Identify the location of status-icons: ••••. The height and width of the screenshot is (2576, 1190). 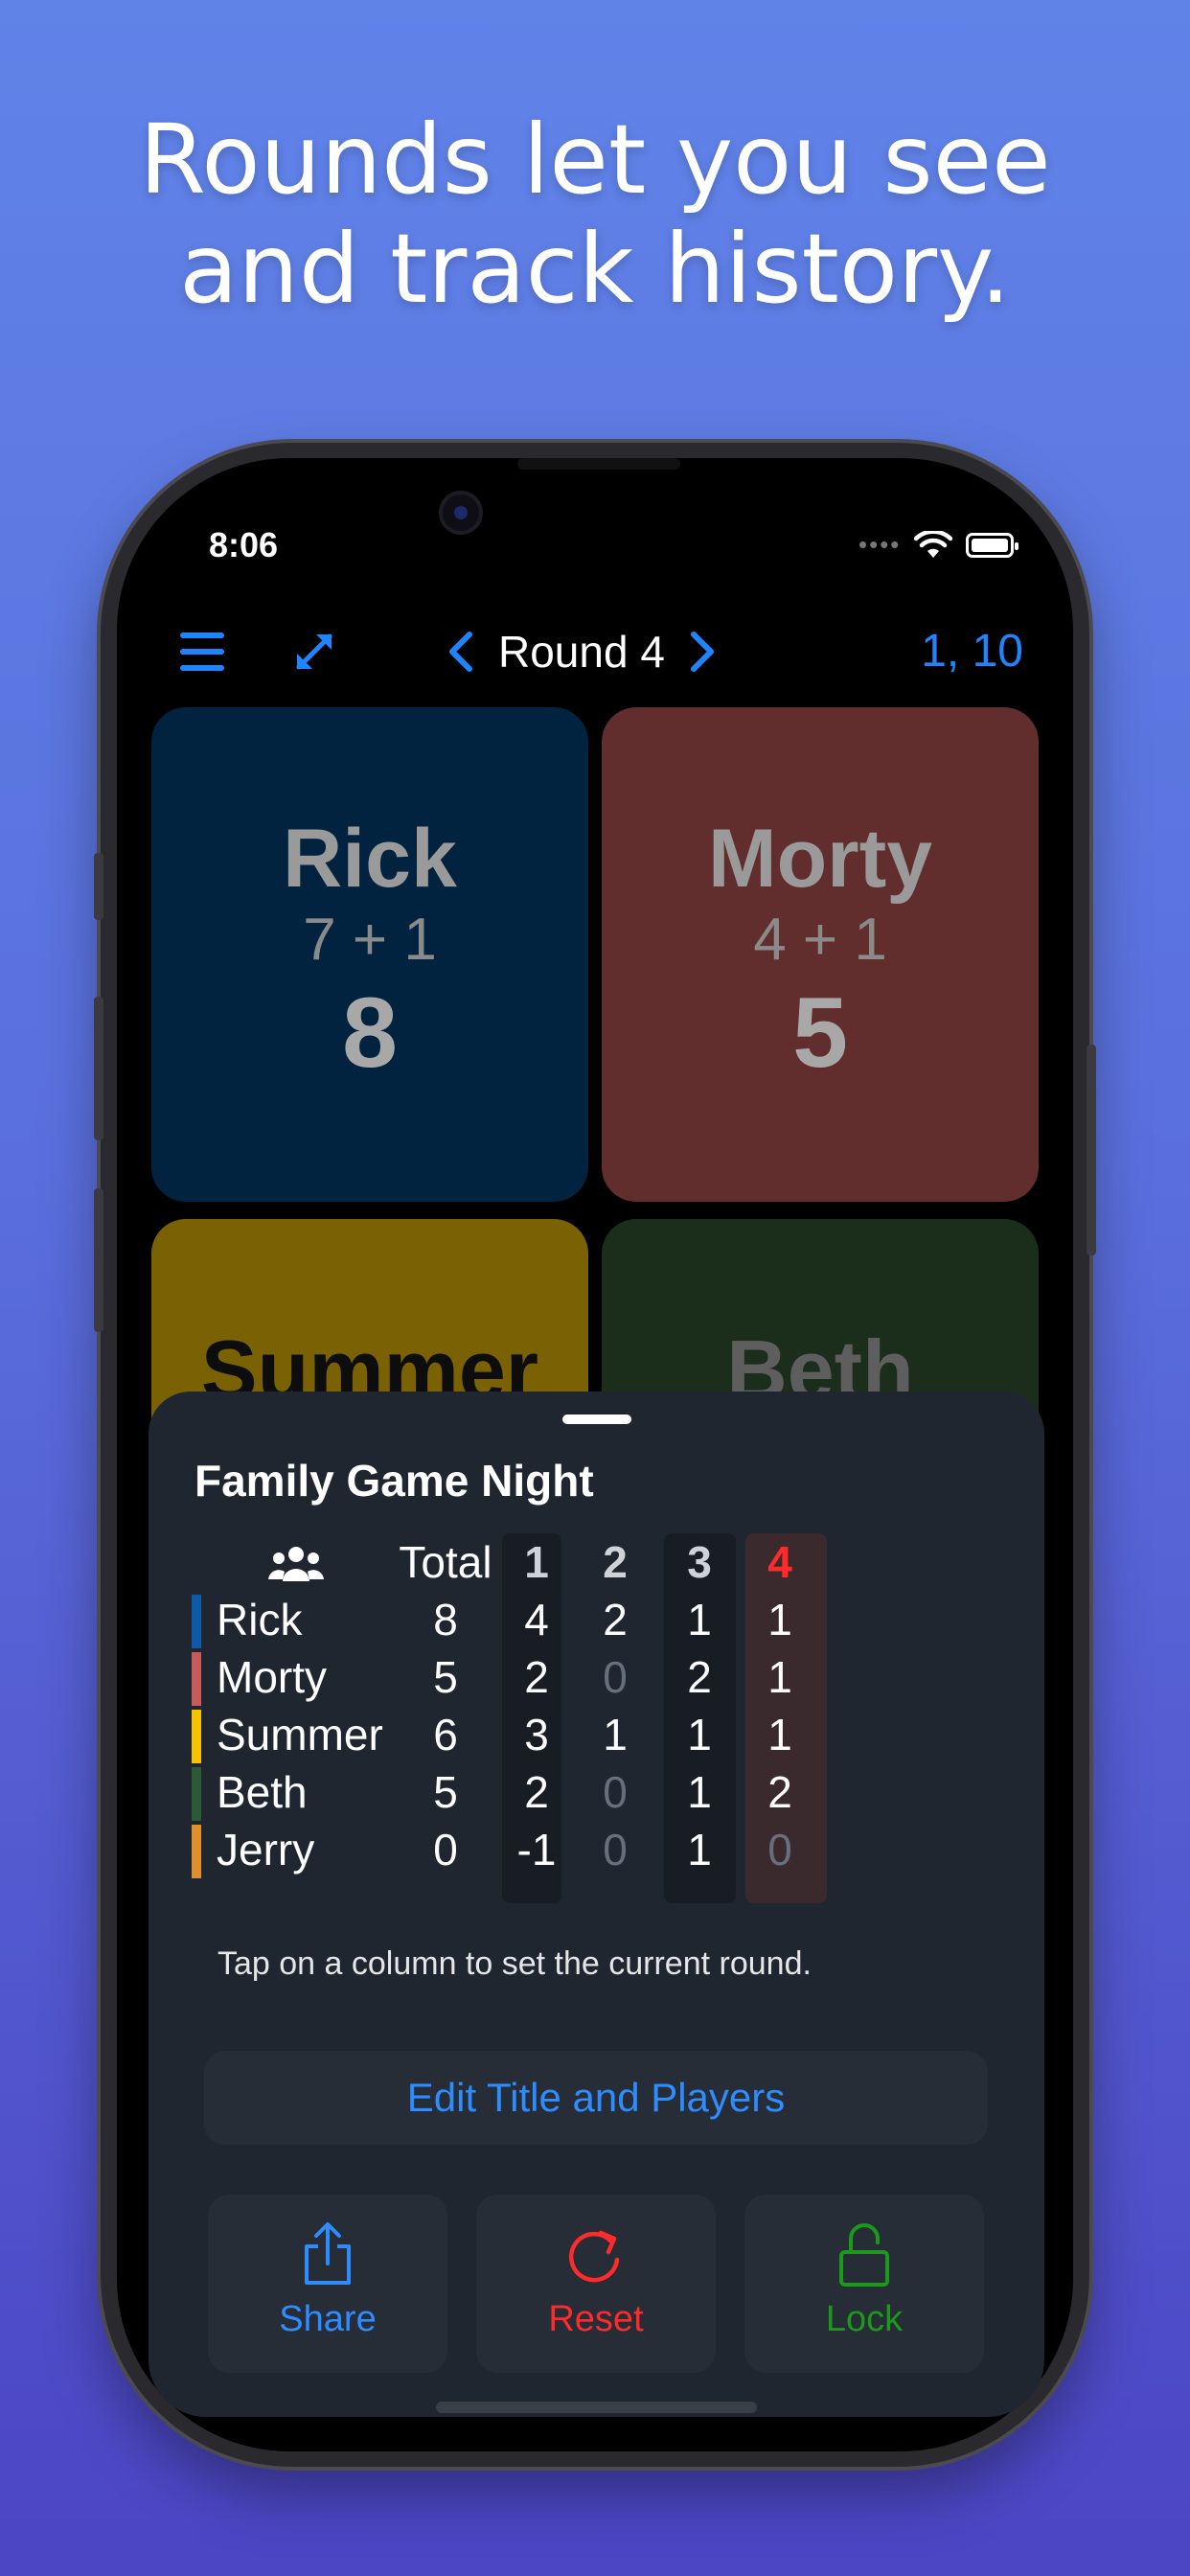
(938, 545).